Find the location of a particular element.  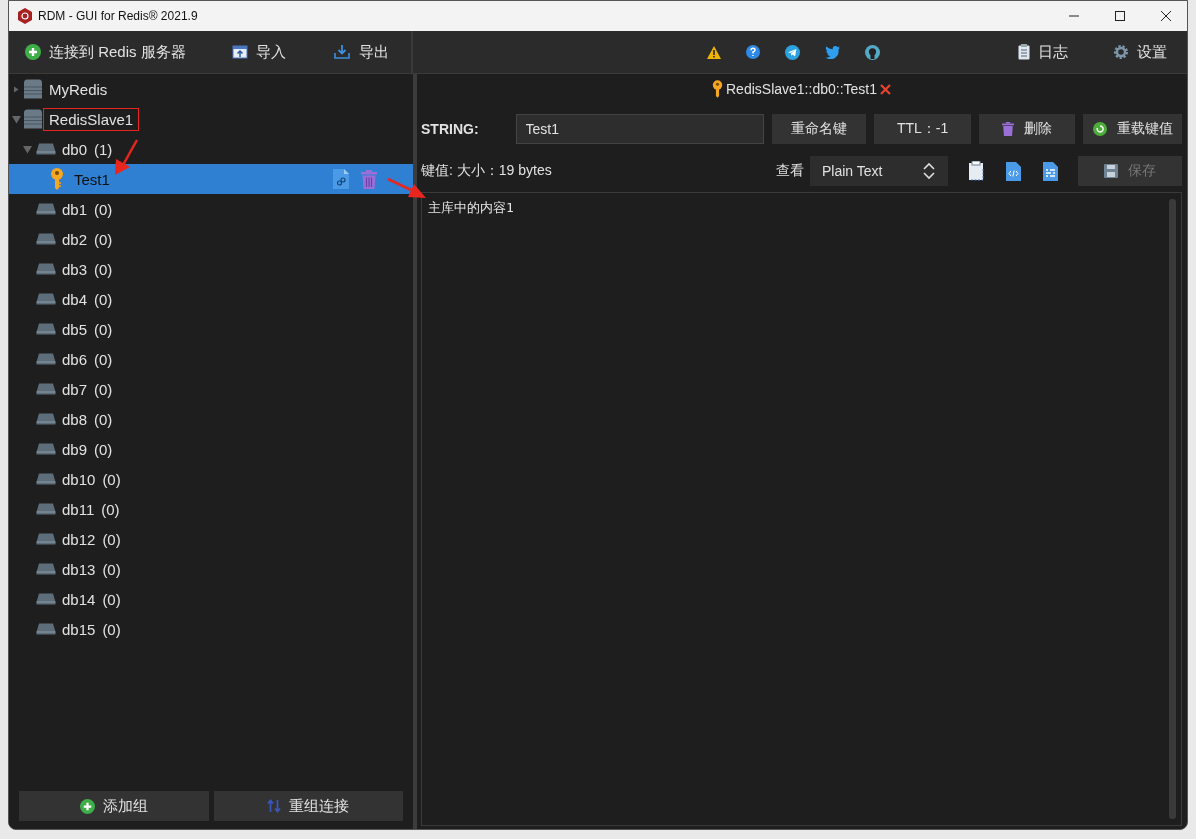

up-down-chevron-icon is located at coordinates (929, 171).